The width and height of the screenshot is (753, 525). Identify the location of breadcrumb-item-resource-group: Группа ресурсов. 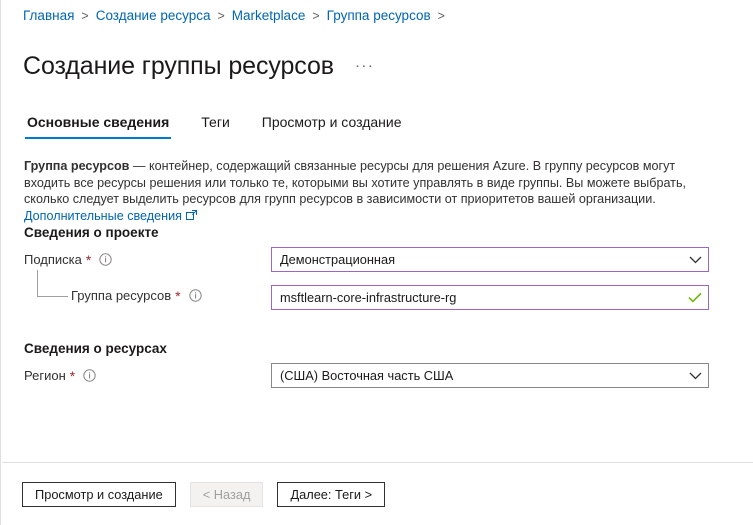
(379, 15).